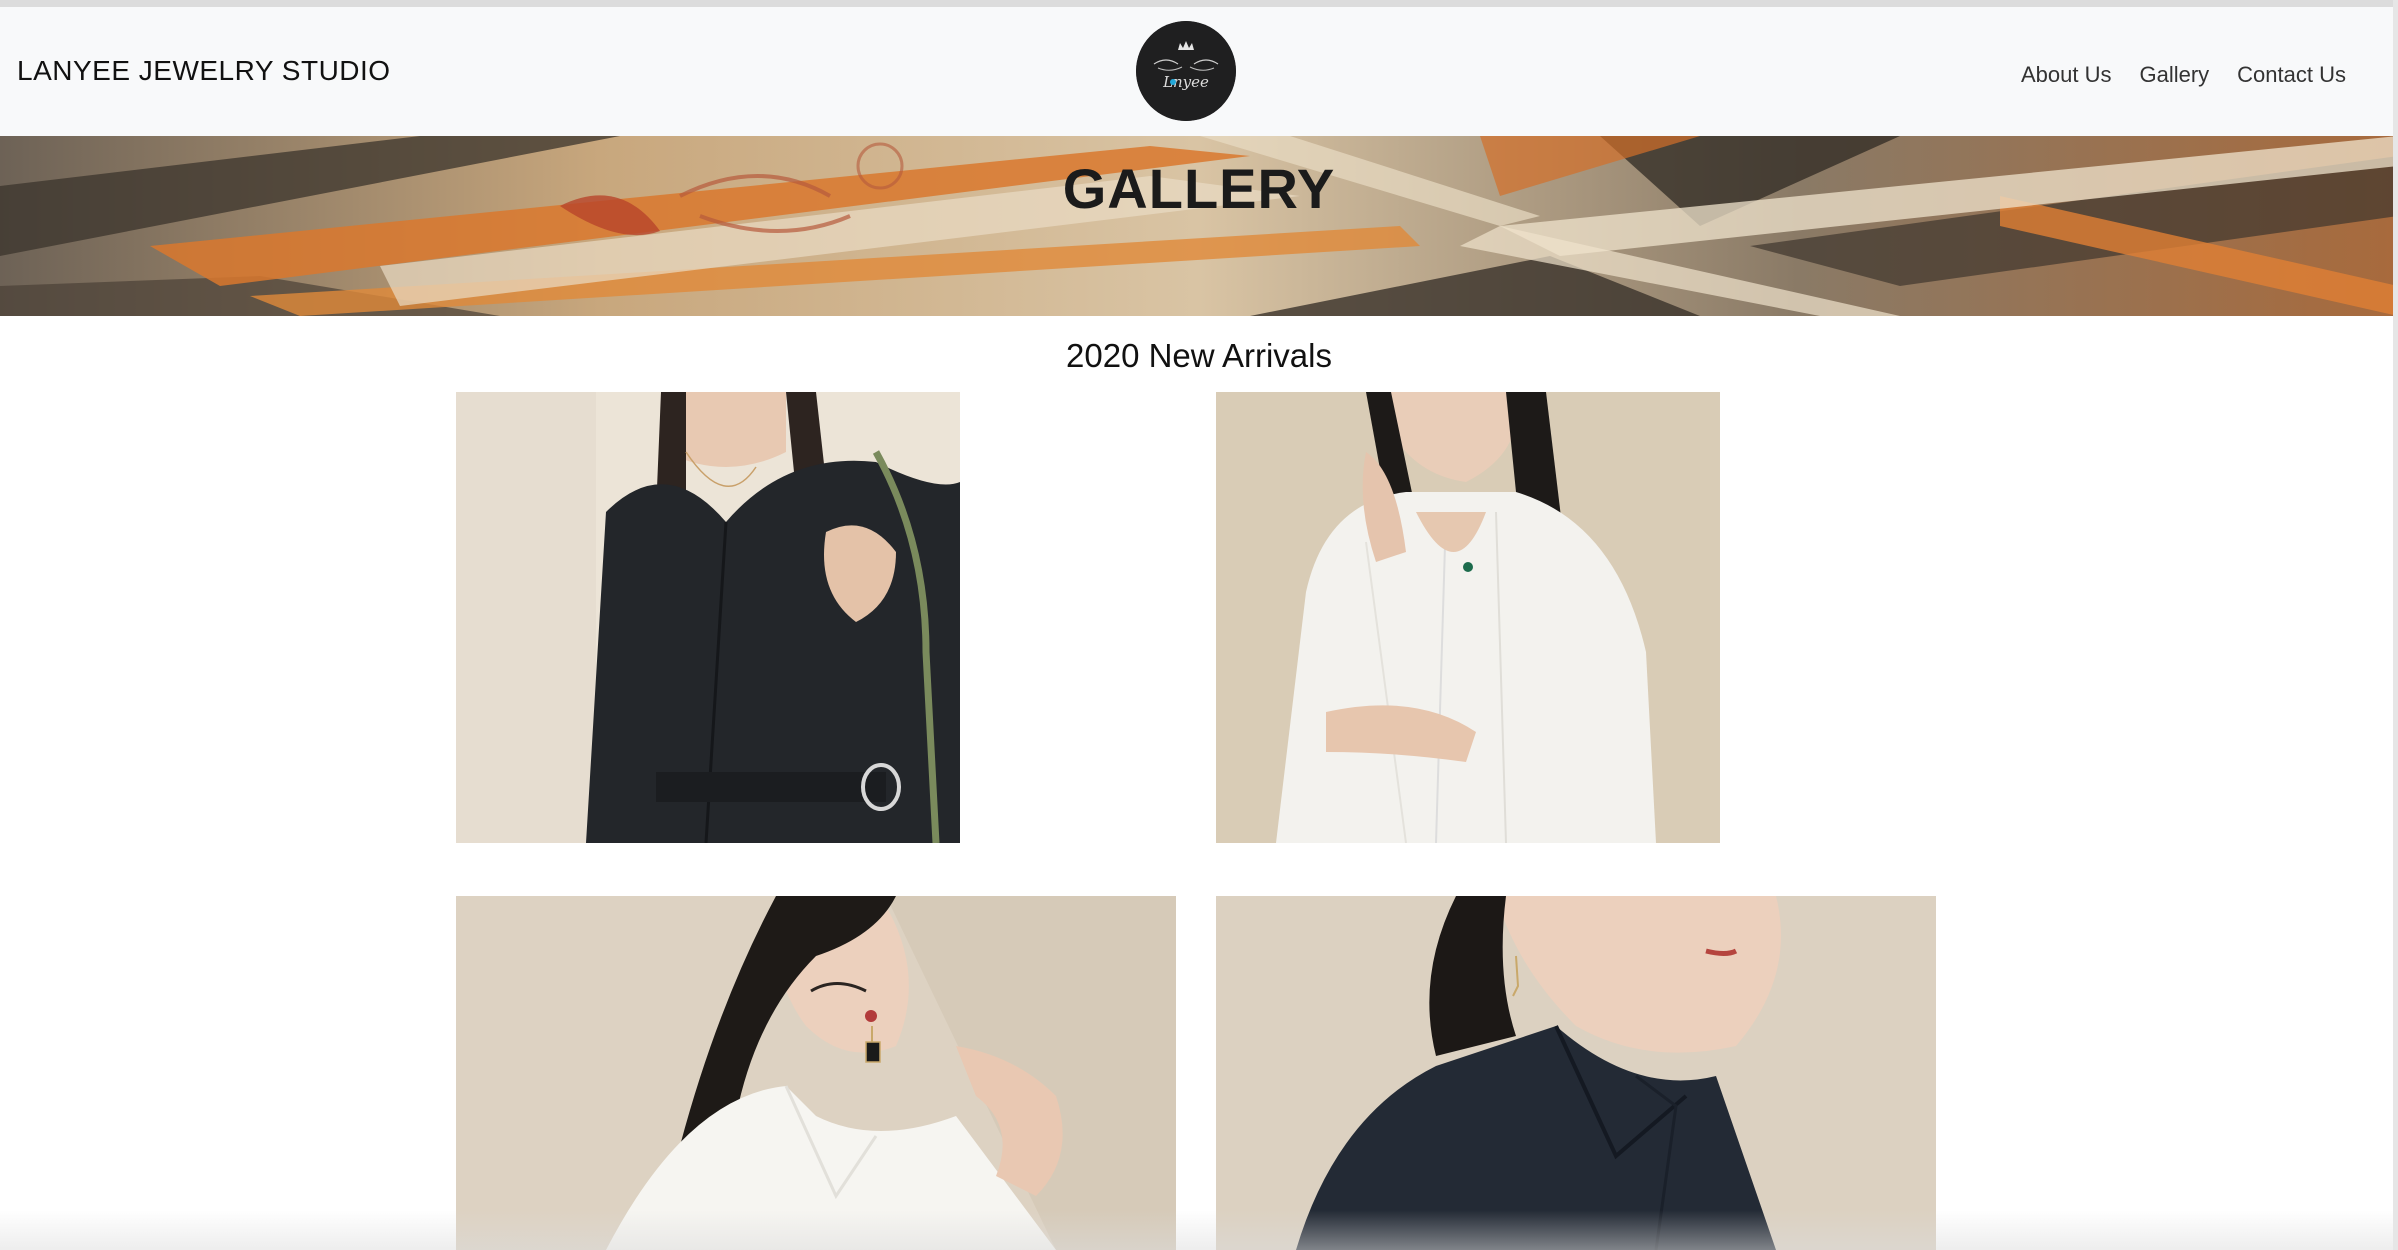 The height and width of the screenshot is (1250, 2398). Describe the element at coordinates (204, 71) in the screenshot. I see `brand-link: LANYEE JEWELRY STUDIO` at that location.